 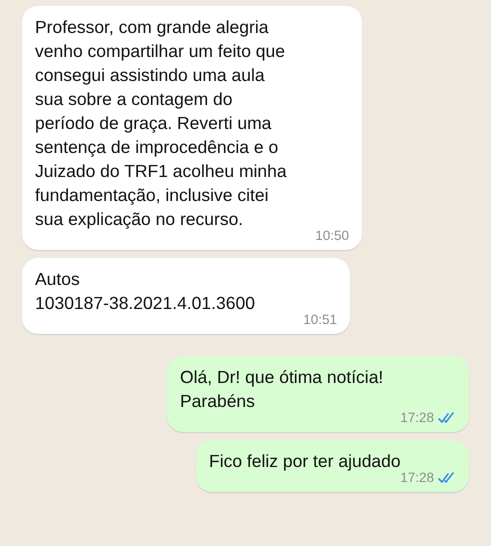 I want to click on message-text: Autos 1030187-38.2021.4.01.3600, so click(x=145, y=291).